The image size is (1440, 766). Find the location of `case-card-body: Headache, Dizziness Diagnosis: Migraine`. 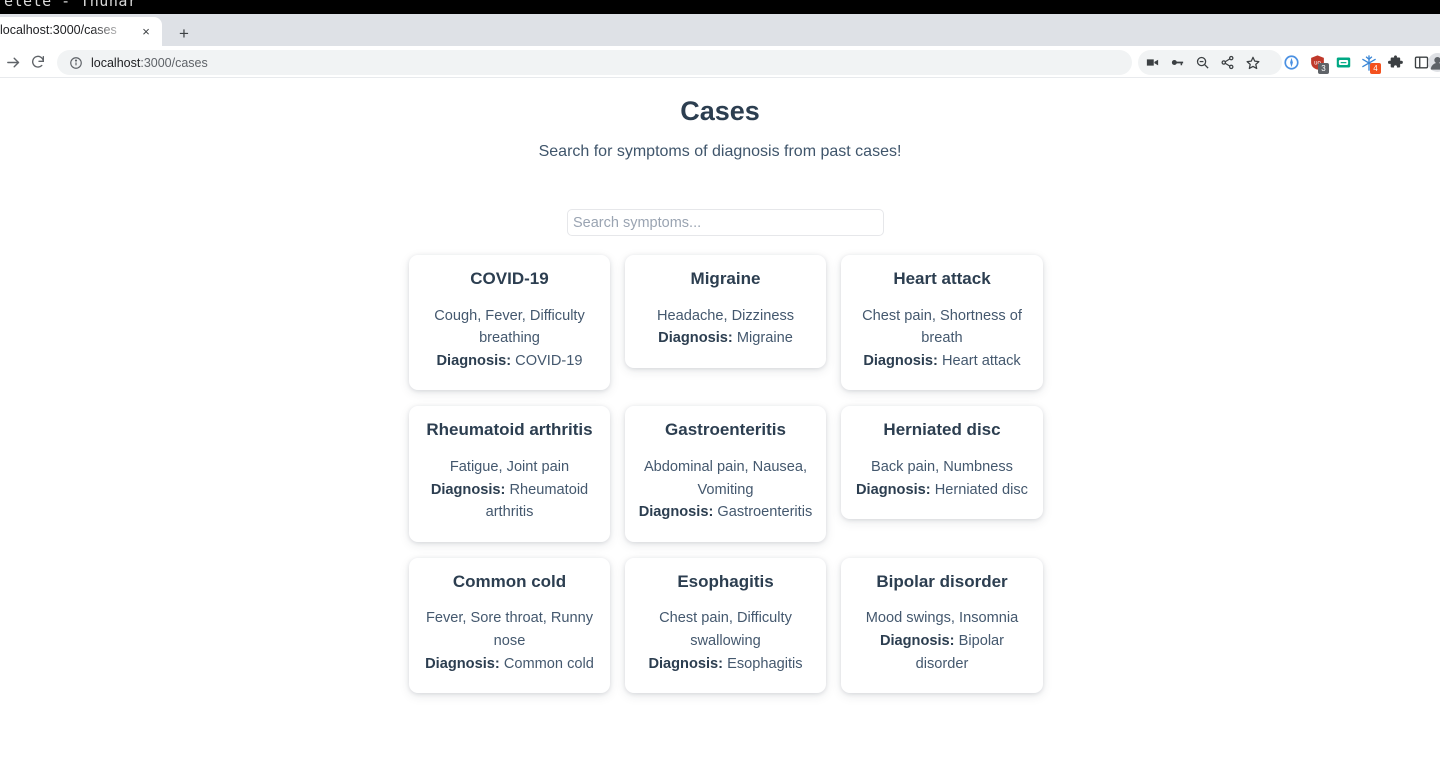

case-card-body: Headache, Dizziness Diagnosis: Migraine is located at coordinates (725, 327).